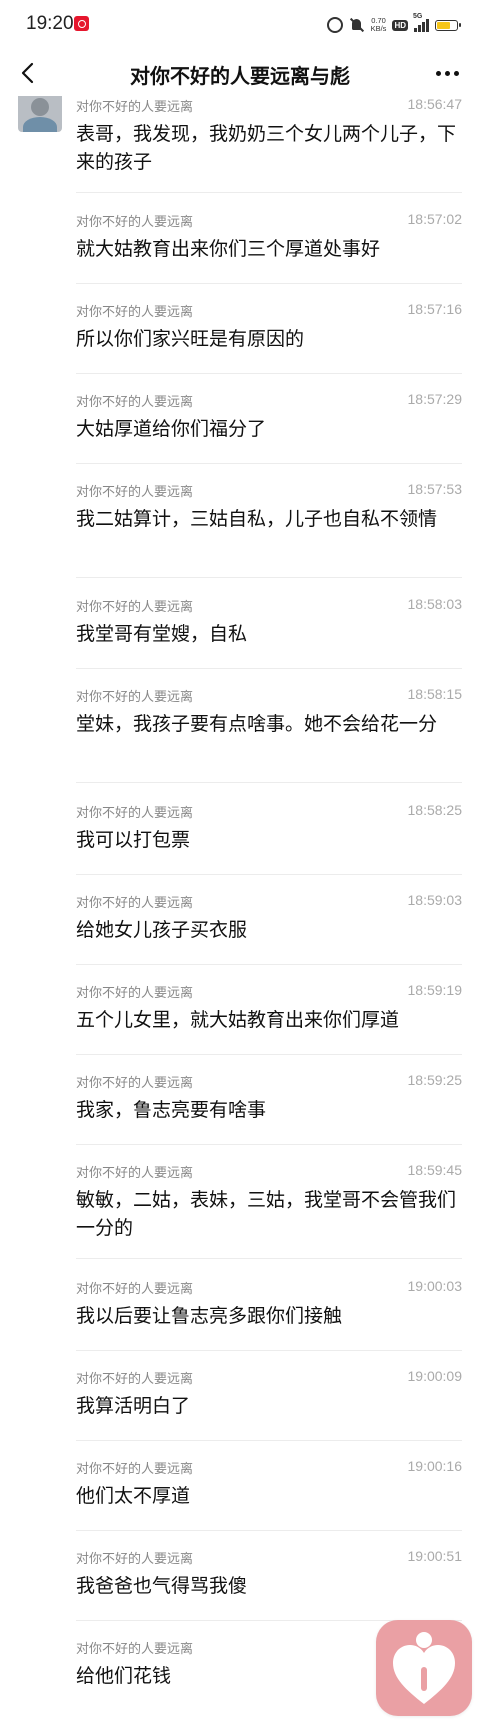  I want to click on floating-app-button, so click(424, 1668).